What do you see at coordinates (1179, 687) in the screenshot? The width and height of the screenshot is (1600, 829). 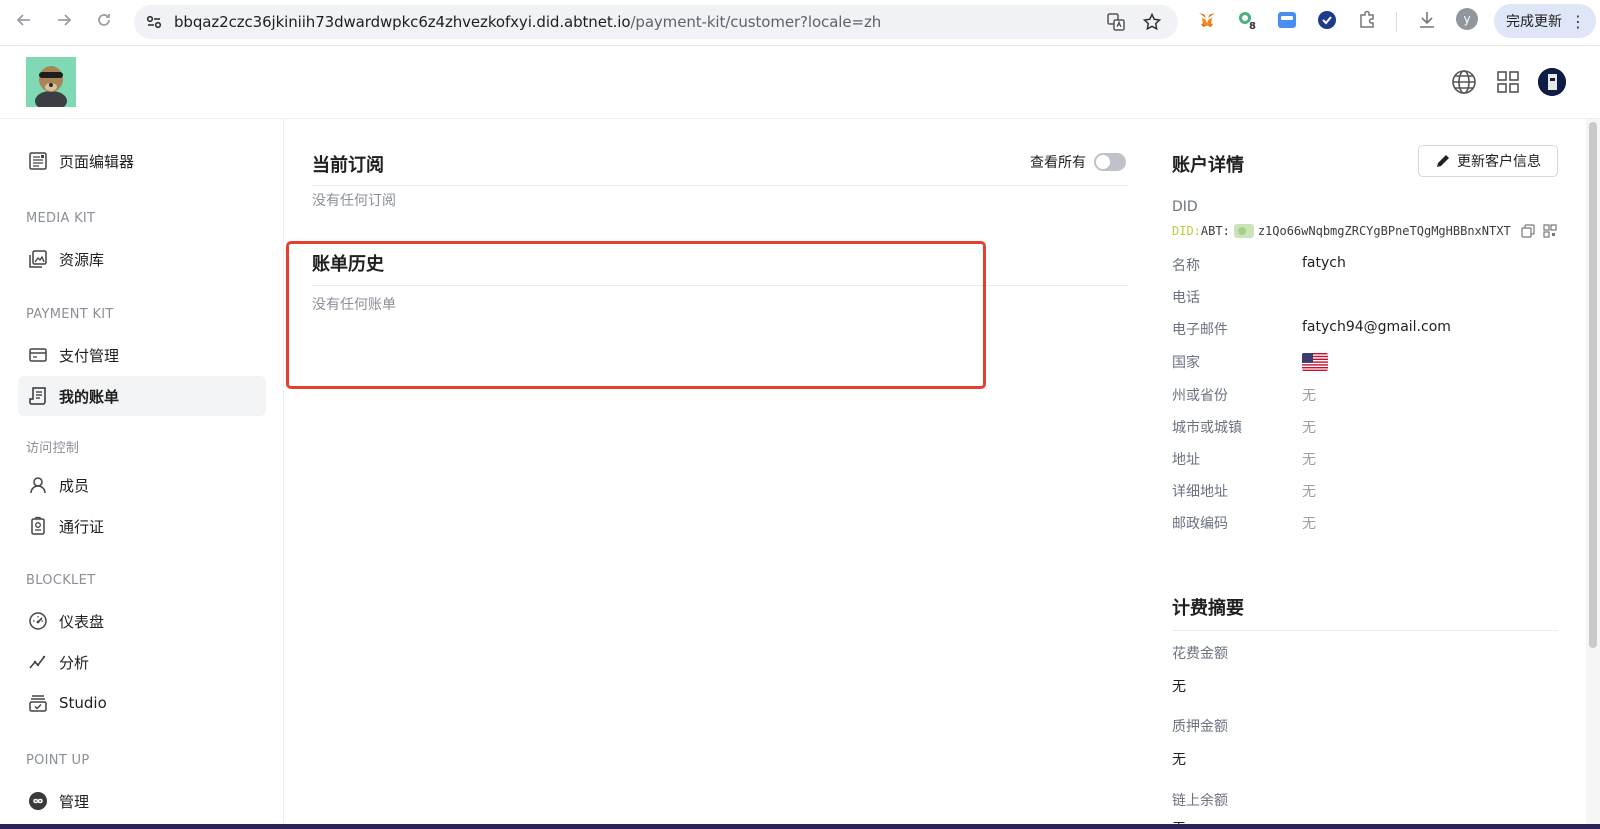 I see `spent-value: 无` at bounding box center [1179, 687].